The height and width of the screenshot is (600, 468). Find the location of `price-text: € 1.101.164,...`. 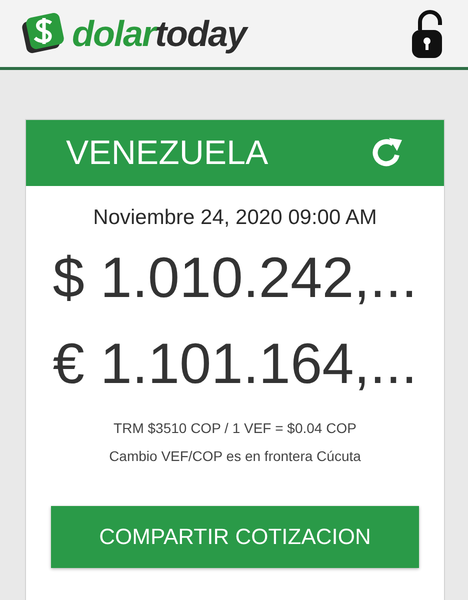

price-text: € 1.101.164,... is located at coordinates (235, 364).